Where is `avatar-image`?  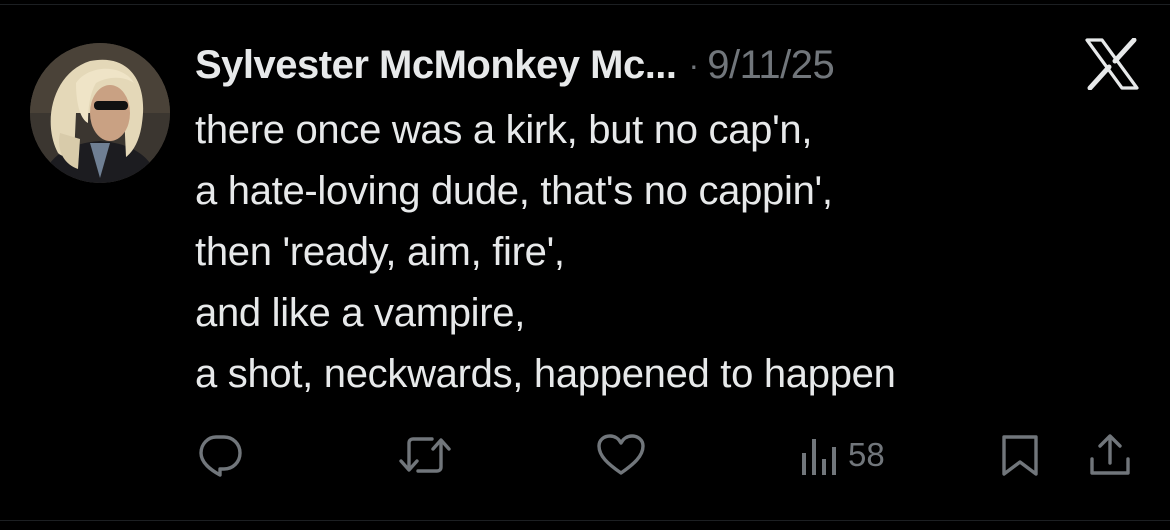 avatar-image is located at coordinates (100, 113).